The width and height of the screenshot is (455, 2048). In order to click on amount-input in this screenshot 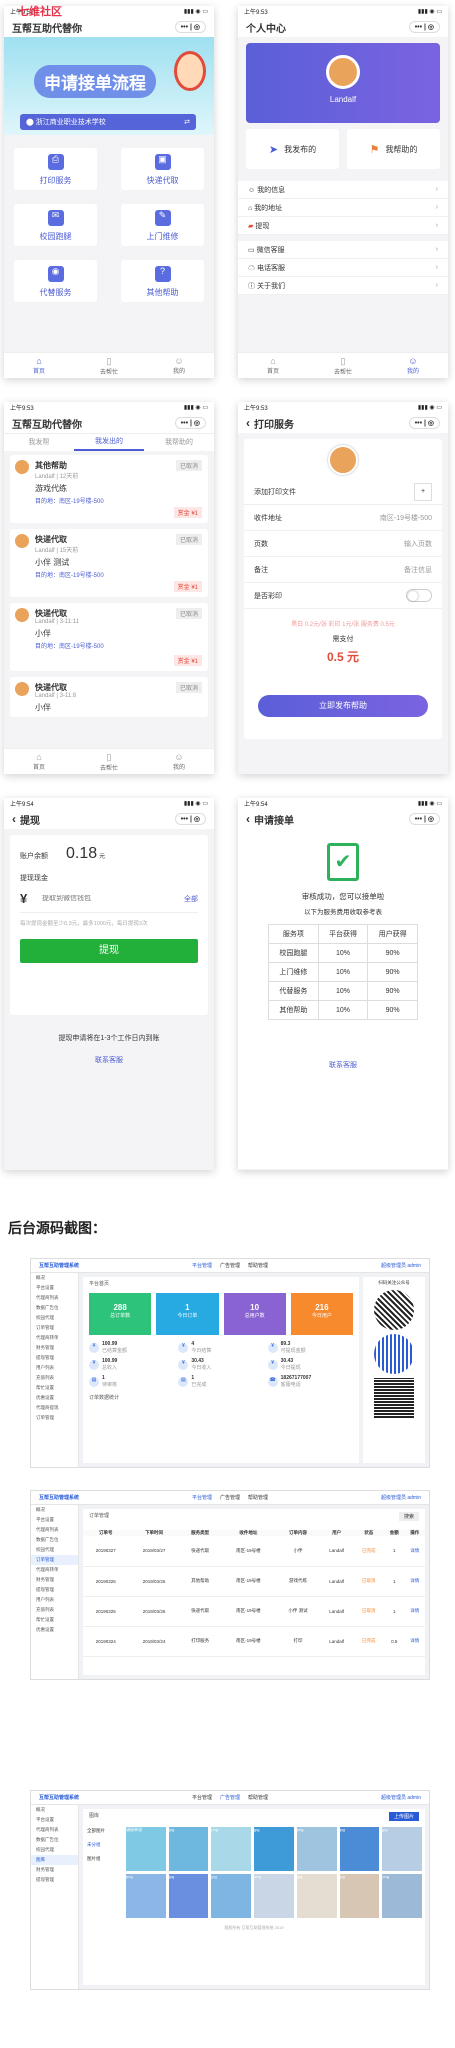, I will do `click(113, 898)`.